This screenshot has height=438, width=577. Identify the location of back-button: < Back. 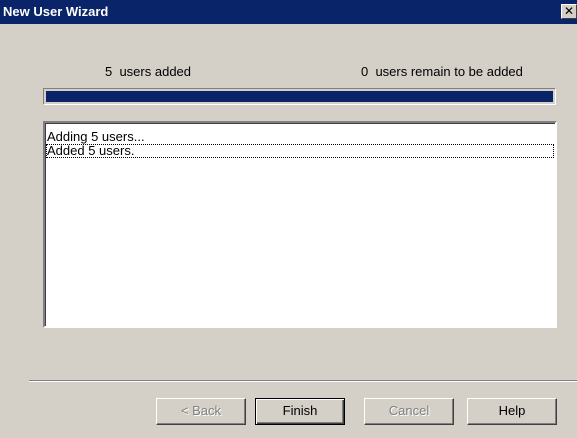
(201, 411).